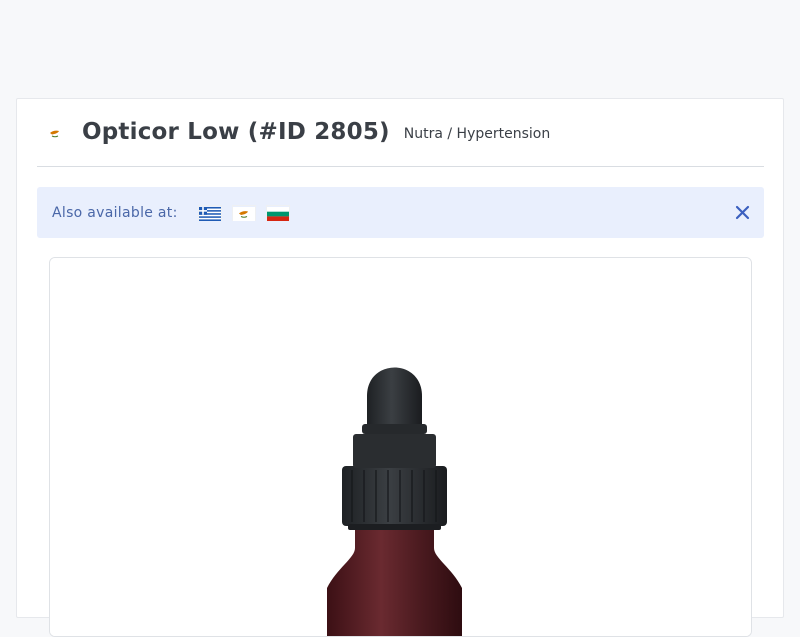 This screenshot has height=637, width=800. Describe the element at coordinates (477, 133) in the screenshot. I see `product-category: Nutra / Hypertension` at that location.